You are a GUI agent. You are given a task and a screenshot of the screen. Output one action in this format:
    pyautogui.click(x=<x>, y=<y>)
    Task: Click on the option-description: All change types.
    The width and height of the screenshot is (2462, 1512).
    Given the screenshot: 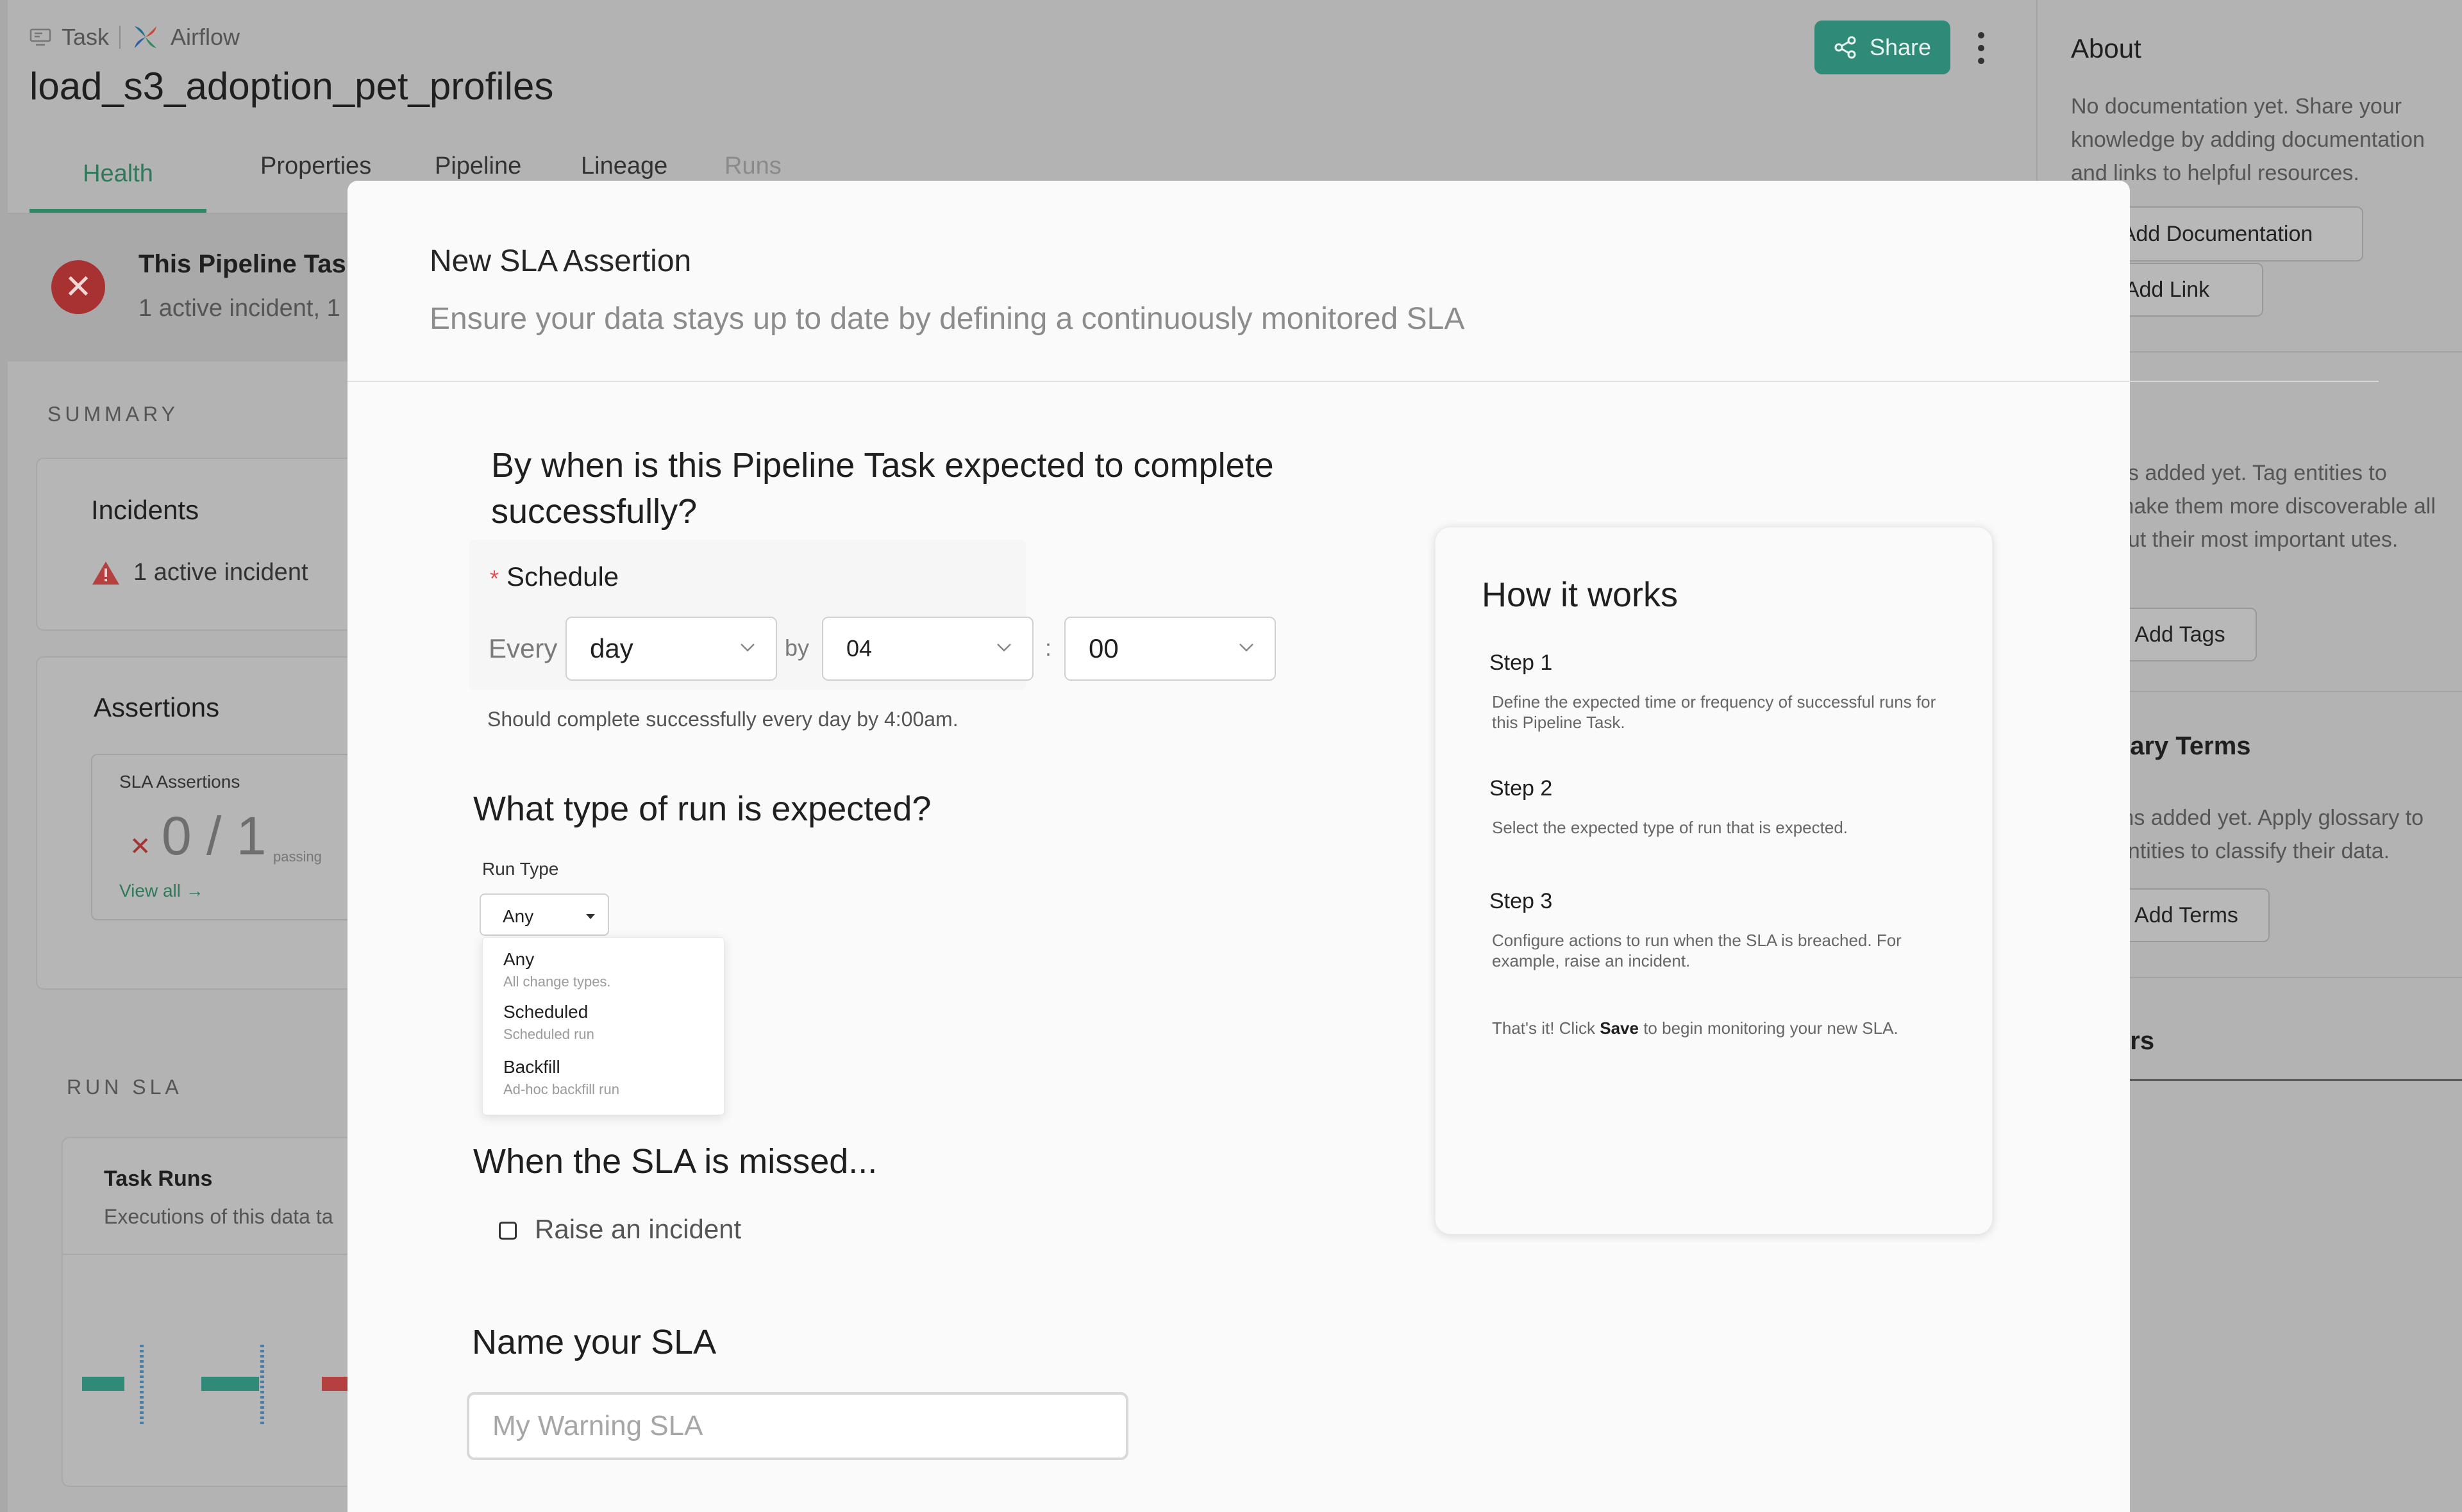 What is the action you would take?
    pyautogui.click(x=557, y=982)
    